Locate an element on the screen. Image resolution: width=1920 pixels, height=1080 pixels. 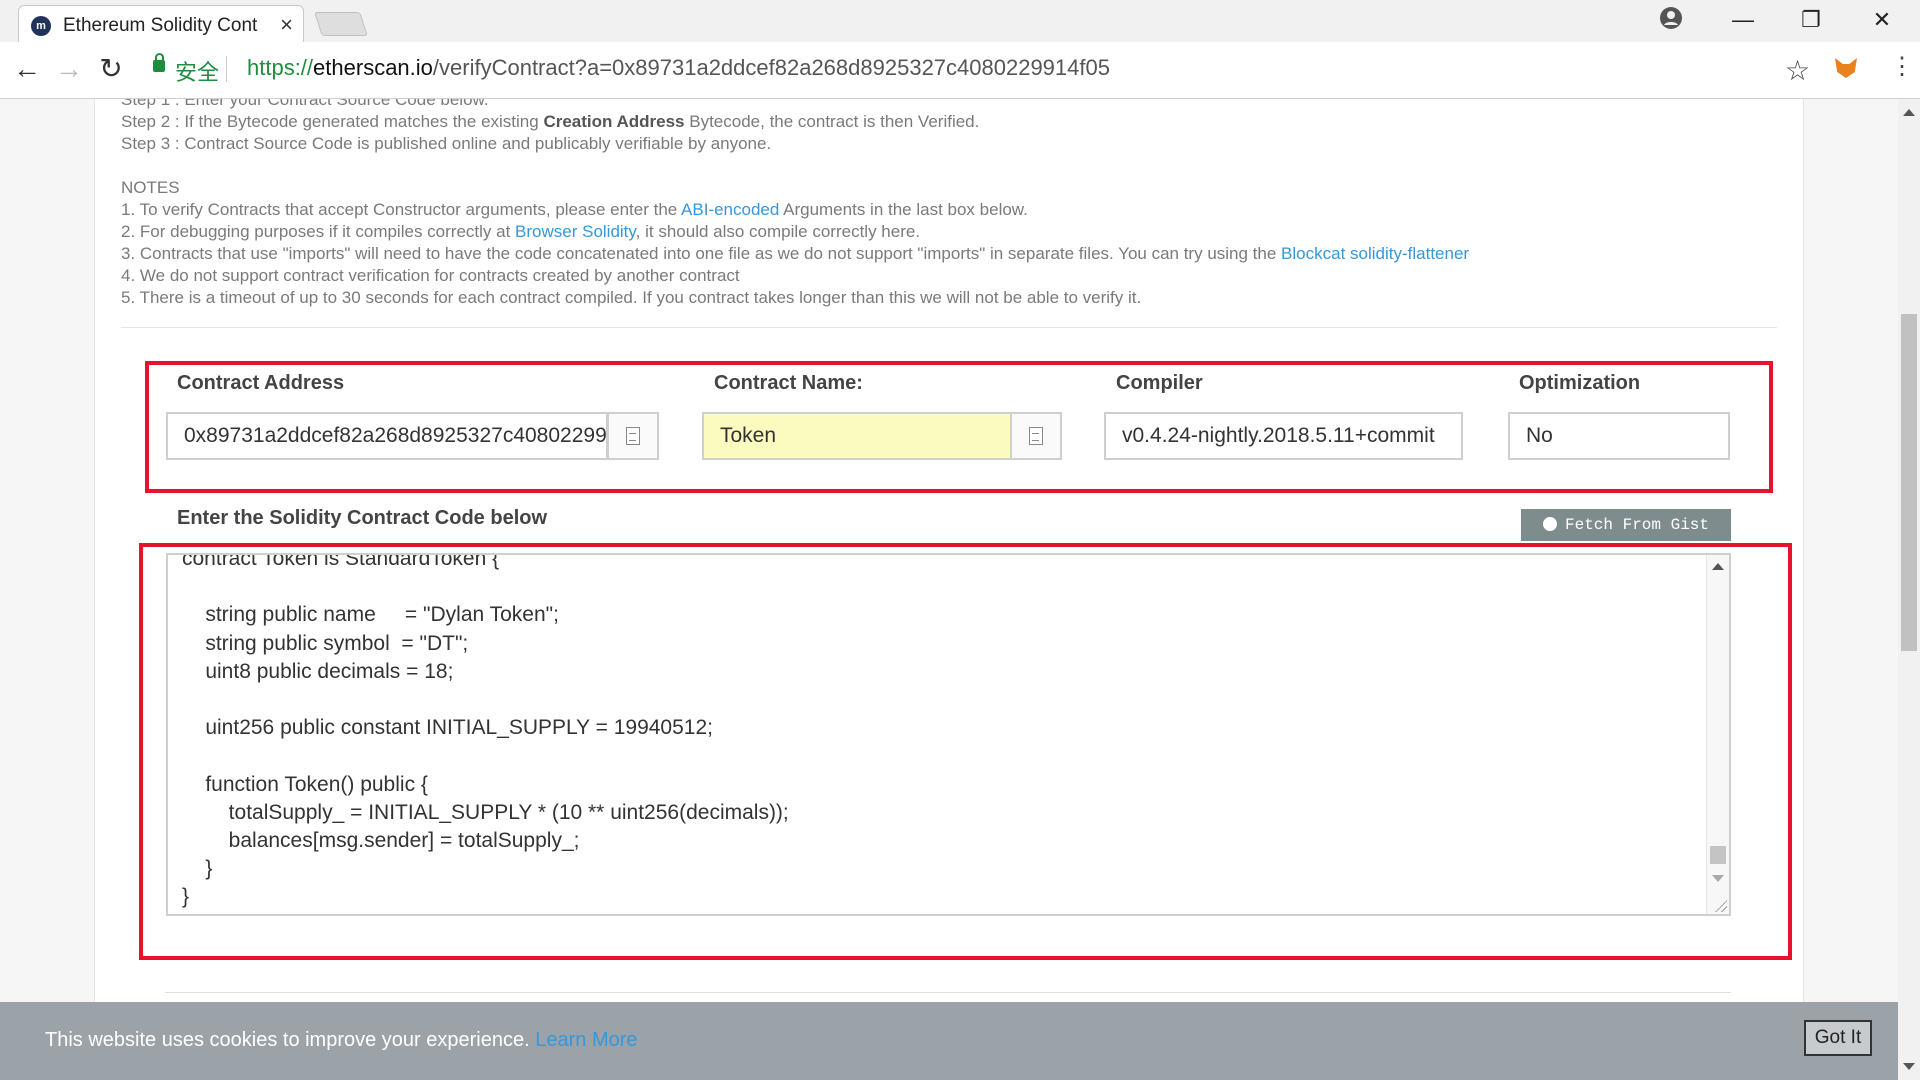
back-arrow-icon: ← is located at coordinates (27, 69).